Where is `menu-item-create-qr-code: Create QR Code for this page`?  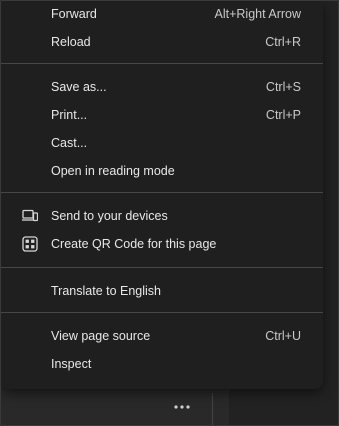
menu-item-create-qr-code: Create QR Code for this page is located at coordinates (162, 244).